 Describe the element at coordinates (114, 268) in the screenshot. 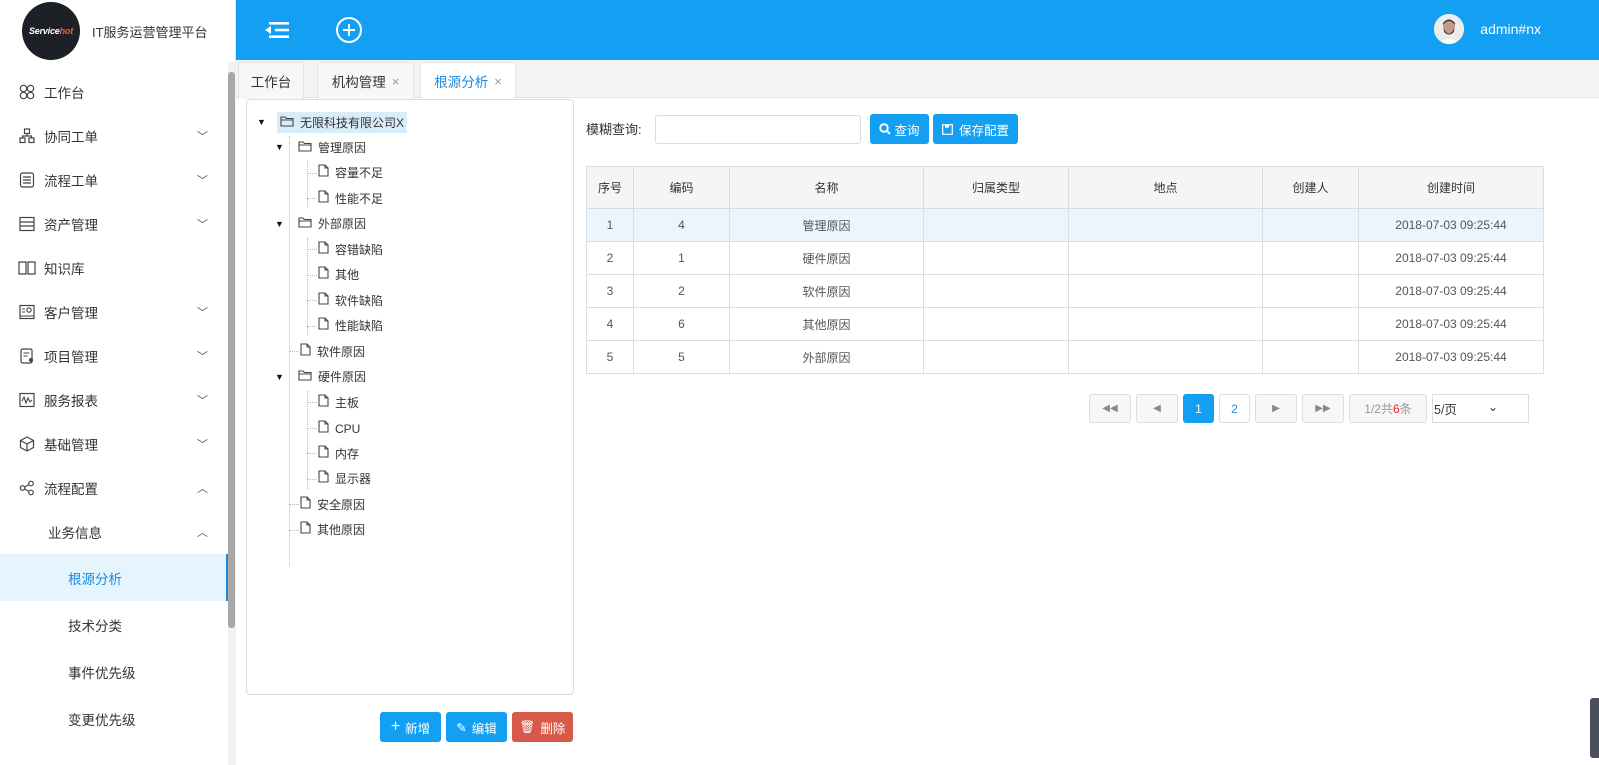

I see `sidebar-item: 知识库` at that location.